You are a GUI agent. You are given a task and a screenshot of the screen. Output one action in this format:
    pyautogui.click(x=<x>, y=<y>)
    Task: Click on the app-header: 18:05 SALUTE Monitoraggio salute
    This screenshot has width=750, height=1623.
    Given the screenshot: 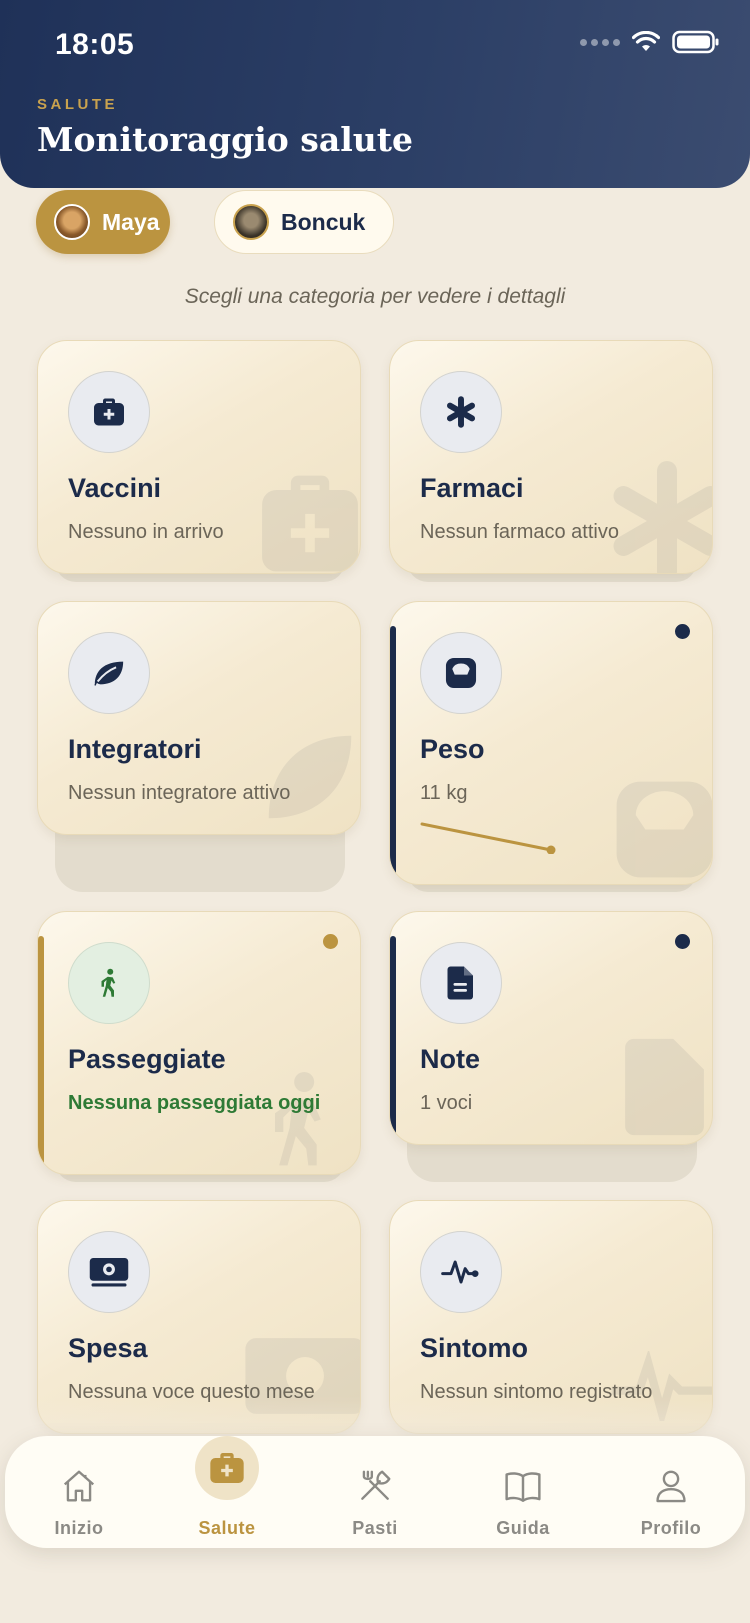 What is the action you would take?
    pyautogui.click(x=375, y=94)
    